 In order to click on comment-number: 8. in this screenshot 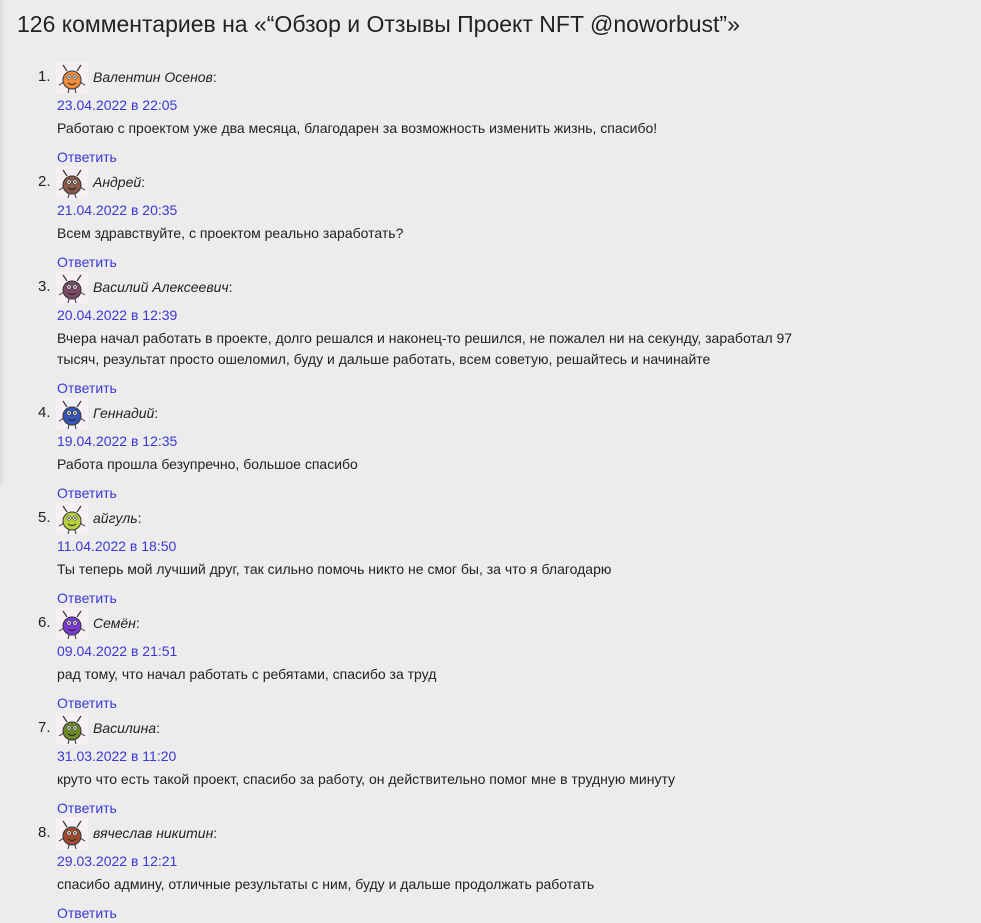, I will do `click(44, 832)`.